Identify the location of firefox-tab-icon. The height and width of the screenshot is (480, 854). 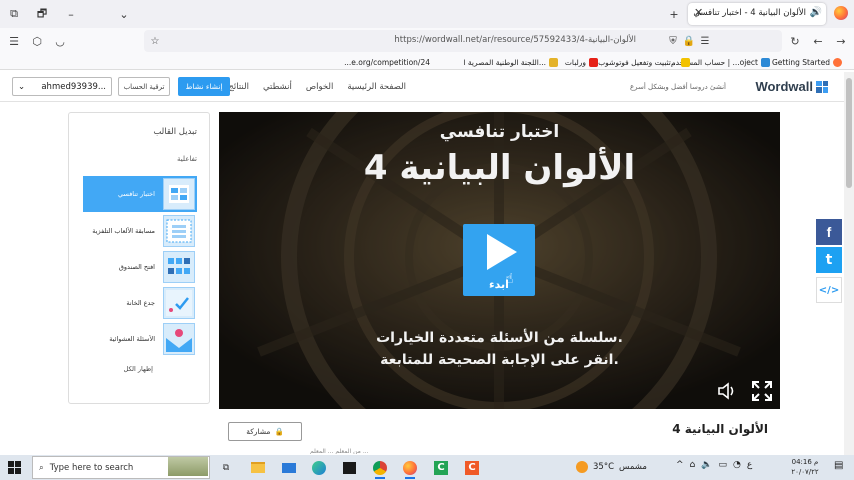
(841, 13).